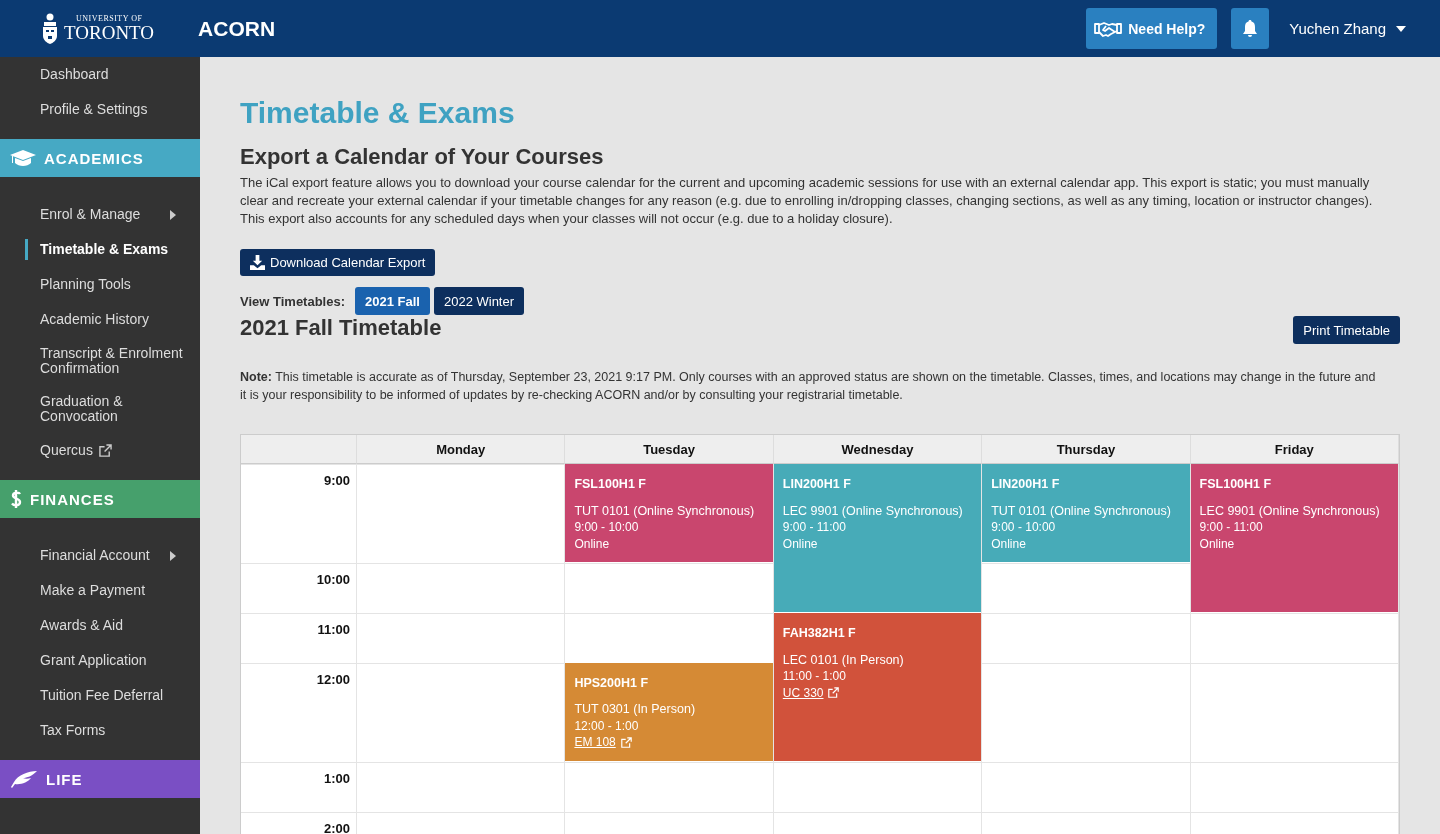 The image size is (1440, 834). What do you see at coordinates (808, 386) in the screenshot?
I see `note-text: Note: This timetable is accurate as of Thursday, September 23, 2021 9:17 PM. Only courses with an approved status are shown on the timetable. Classes, times, and locations may change in the future and it is your responsibility to be informed of updates by re-checking ACORN and/or by consulting your registrarial timetable.` at bounding box center [808, 386].